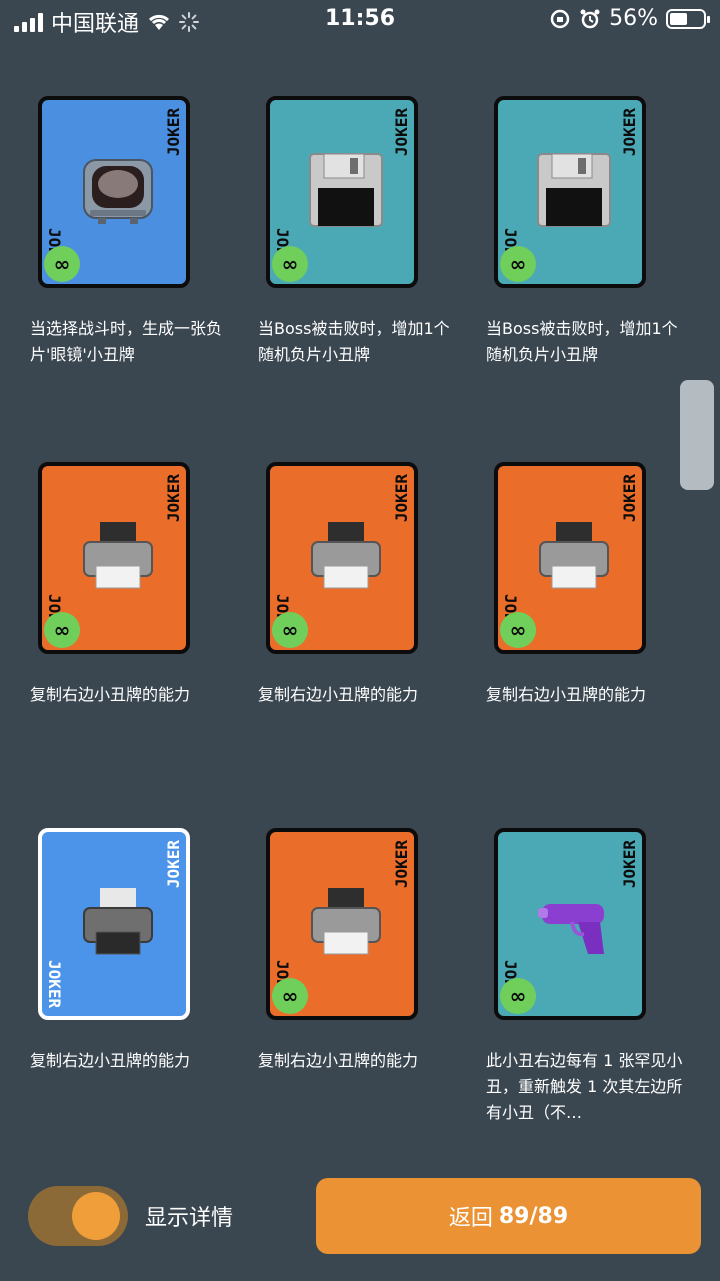  Describe the element at coordinates (688, 18) in the screenshot. I see `battery-icon` at that location.